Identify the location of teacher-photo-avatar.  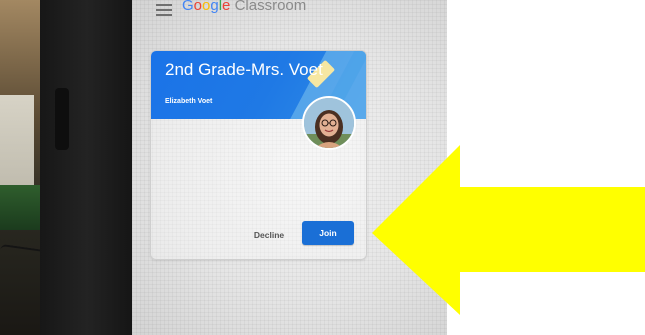
(329, 123).